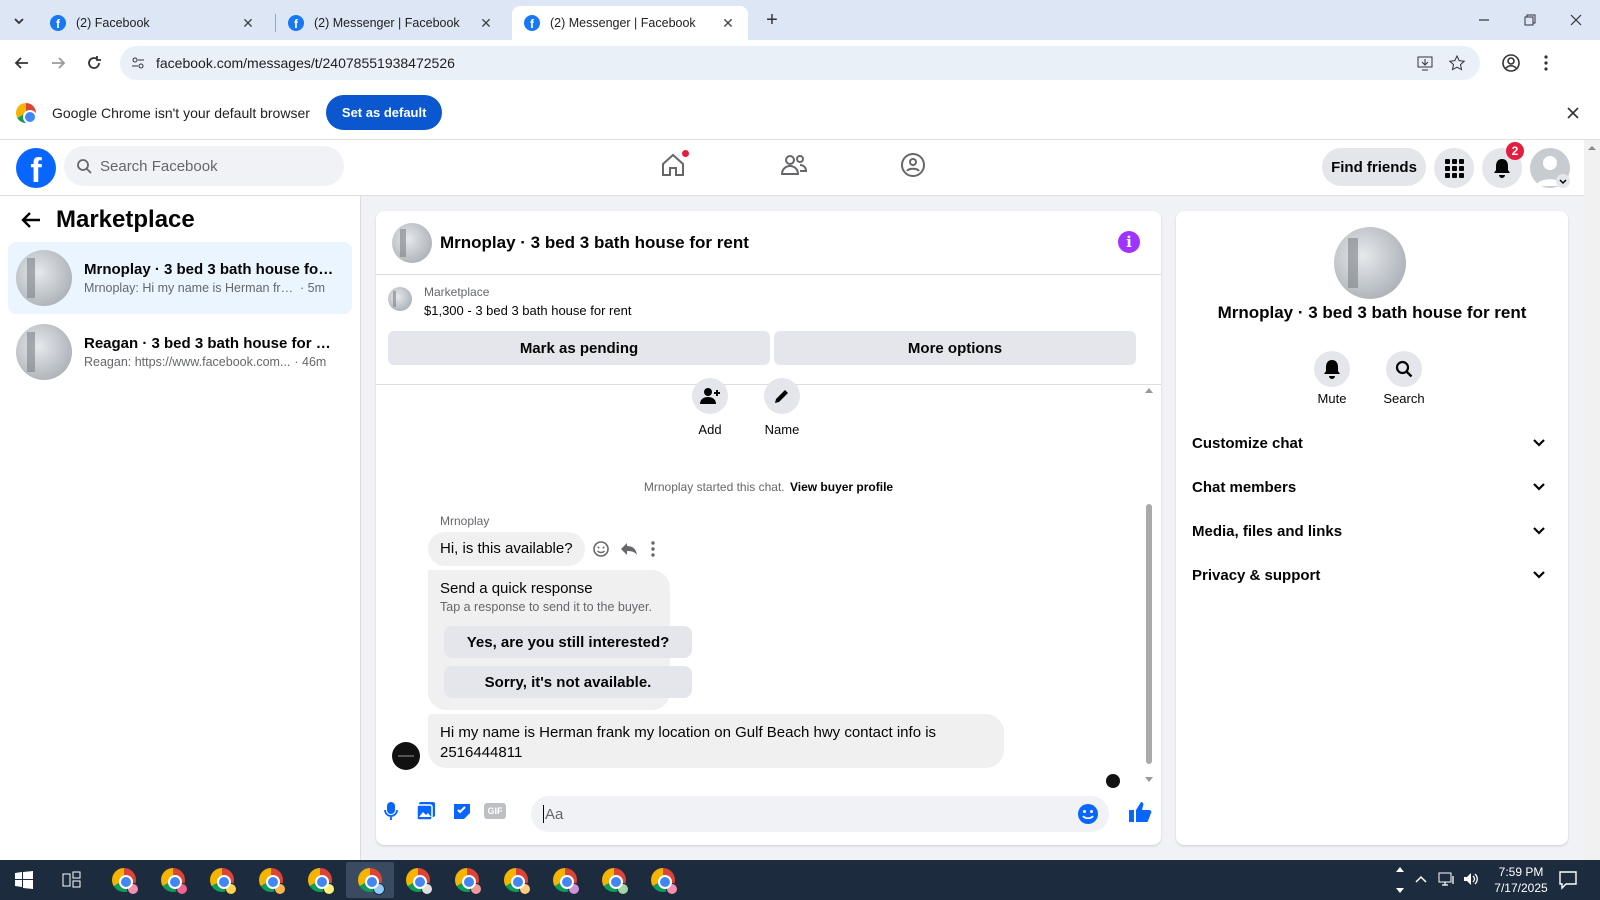 The image size is (1600, 900). Describe the element at coordinates (426, 811) in the screenshot. I see `attach-photo-icon` at that location.